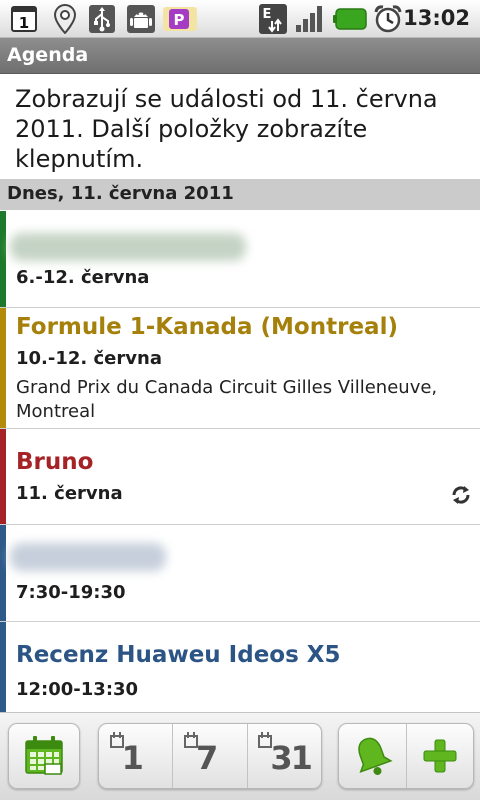  What do you see at coordinates (240, 194) in the screenshot?
I see `day-header: Dnes, 11. června 2011` at bounding box center [240, 194].